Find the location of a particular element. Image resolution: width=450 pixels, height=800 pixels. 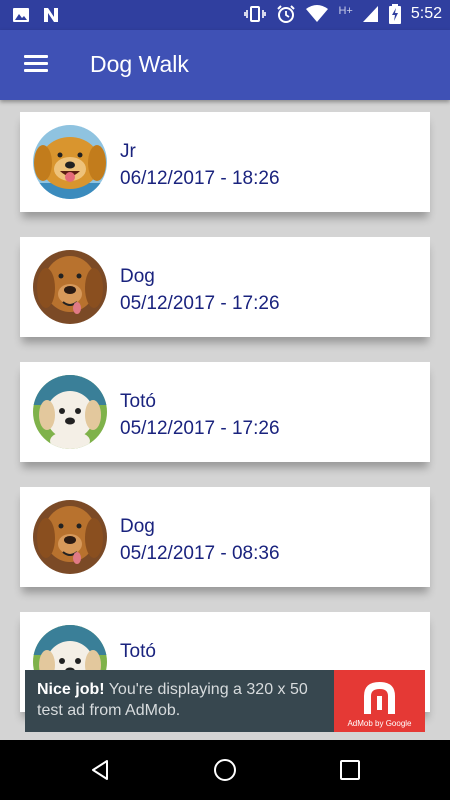

hamburger-icon is located at coordinates (36, 65).